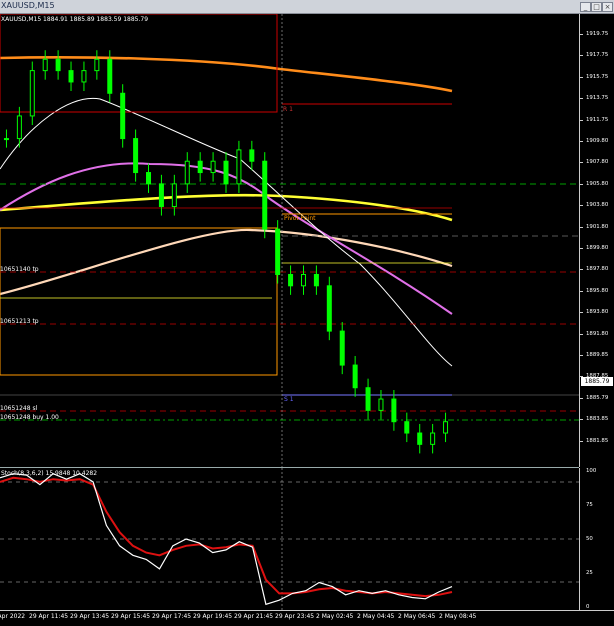  Describe the element at coordinates (226, 74) in the screenshot. I see `ma-orange-line` at that location.